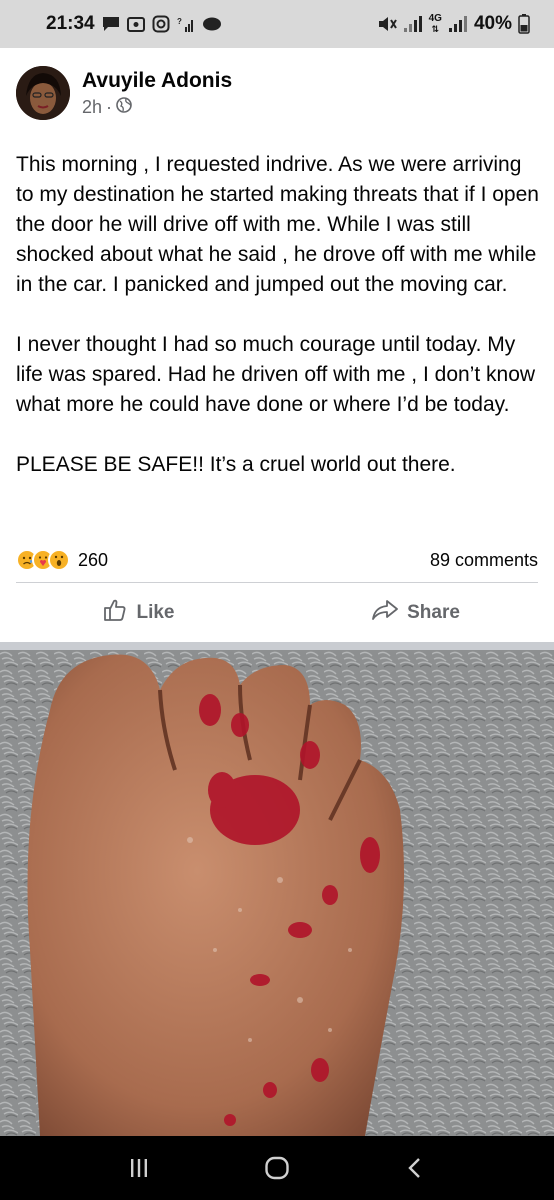 Image resolution: width=554 pixels, height=1200 pixels. Describe the element at coordinates (155, 612) in the screenshot. I see `like-label: Like` at that location.